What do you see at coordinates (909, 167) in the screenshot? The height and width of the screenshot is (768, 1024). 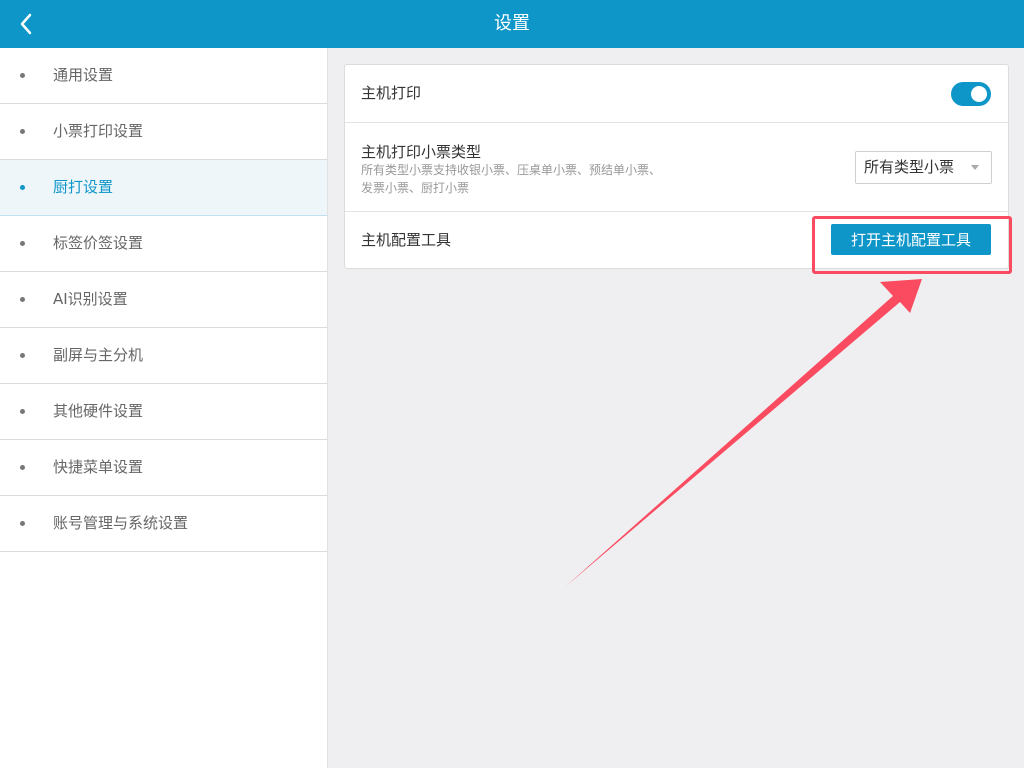 I see `receipt-type-selected-value: 所有类型小票` at bounding box center [909, 167].